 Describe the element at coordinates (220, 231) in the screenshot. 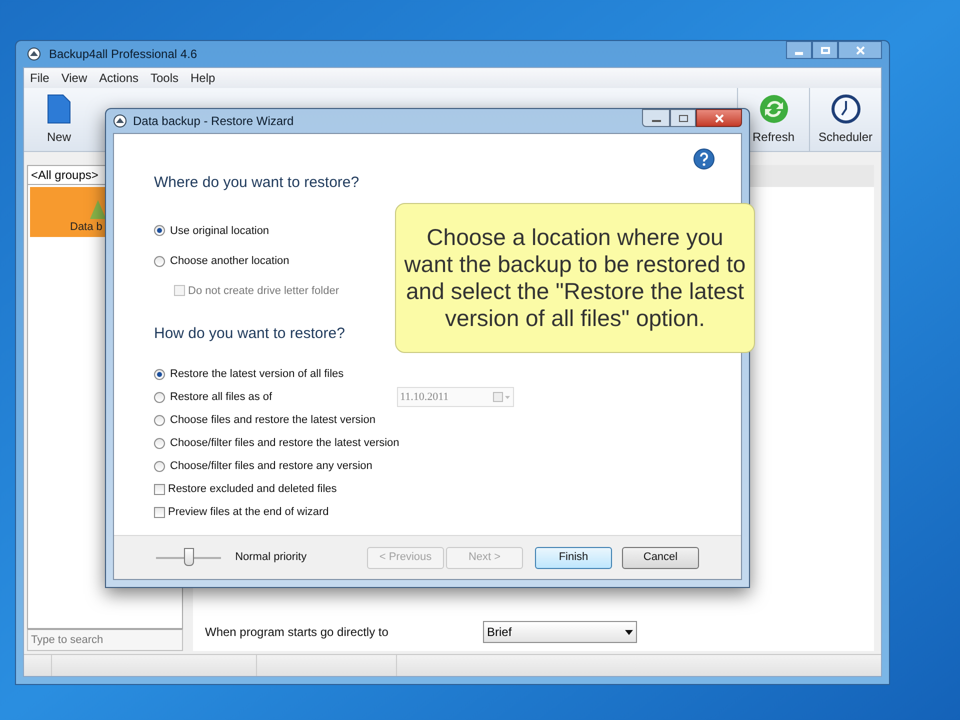

I see `option-label: Use original location` at that location.